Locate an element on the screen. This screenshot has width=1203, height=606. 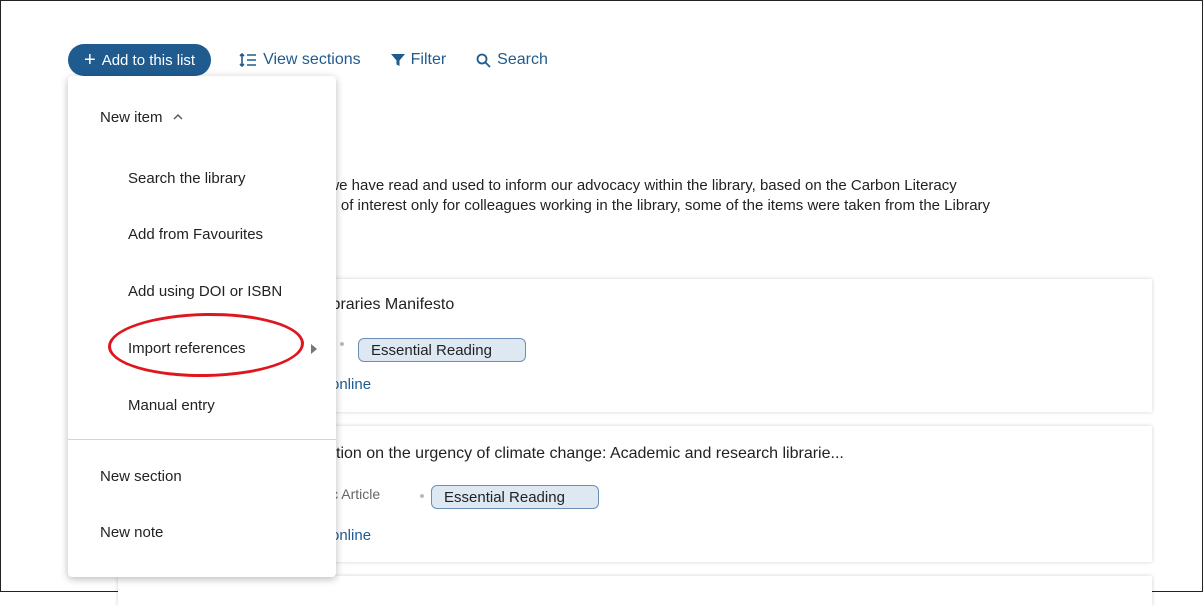
menu-new-section: New section is located at coordinates (141, 476).